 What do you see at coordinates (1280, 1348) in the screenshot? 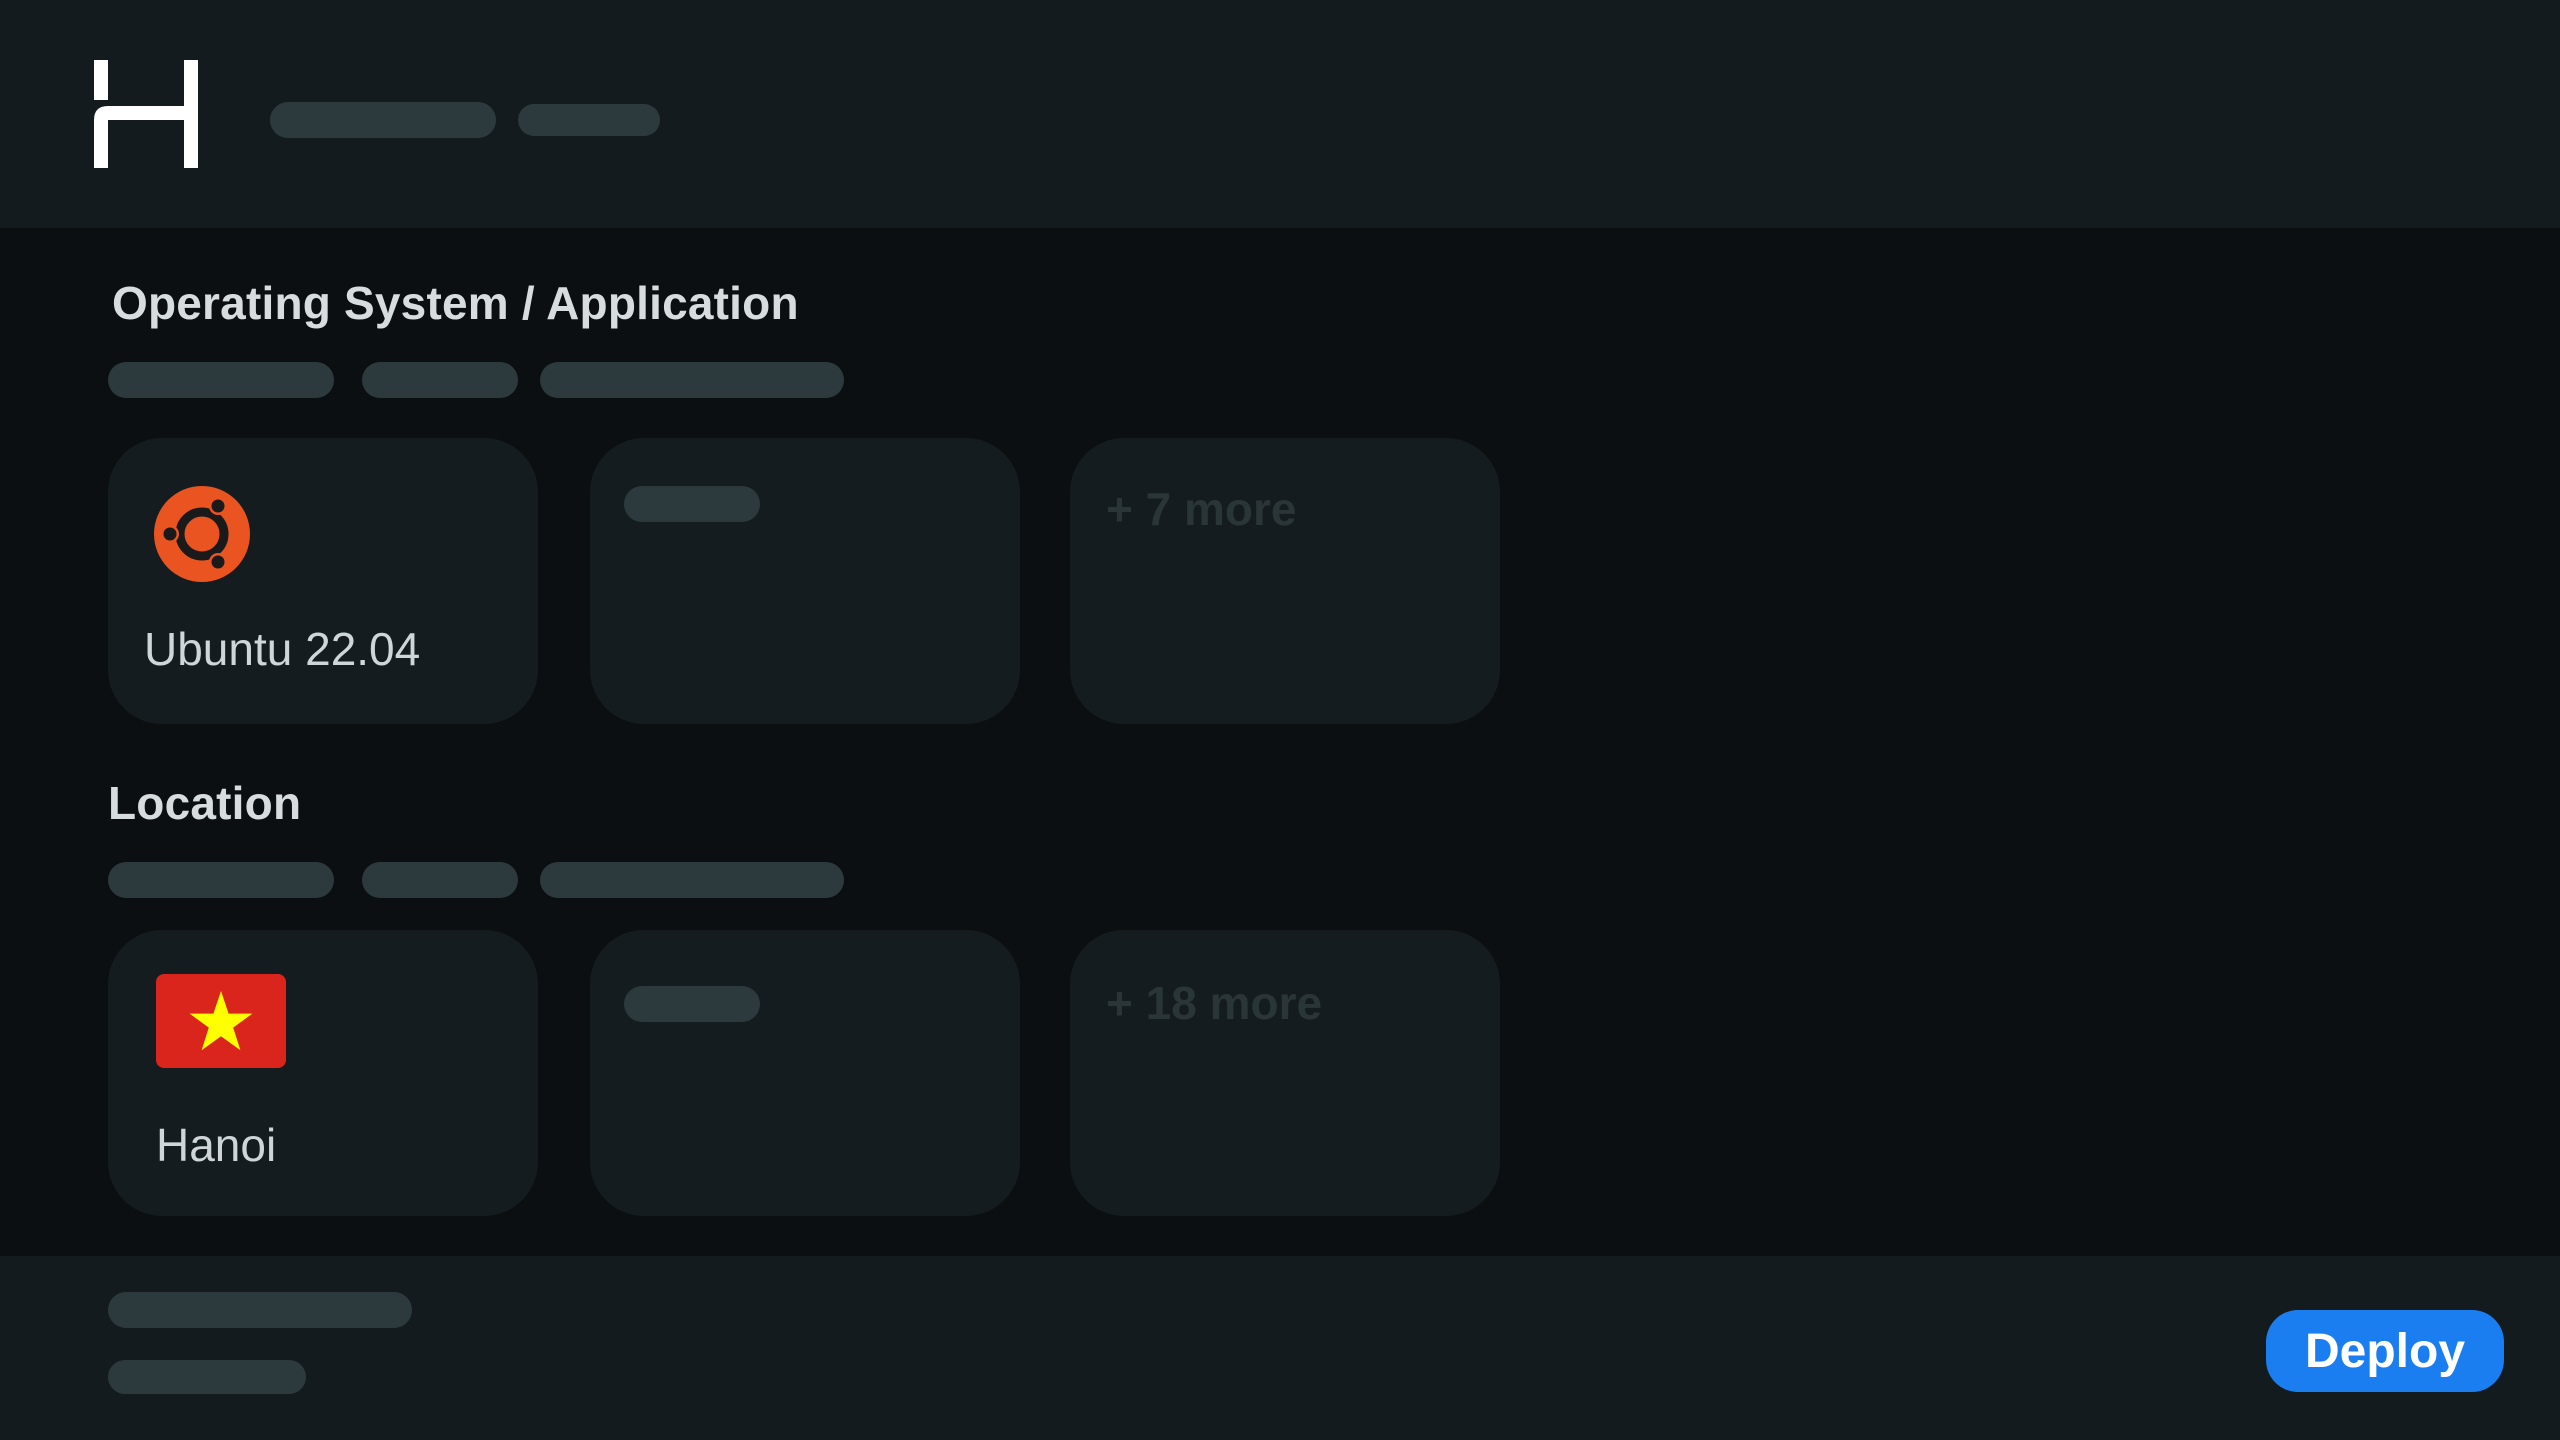
I see `footer-bar` at bounding box center [1280, 1348].